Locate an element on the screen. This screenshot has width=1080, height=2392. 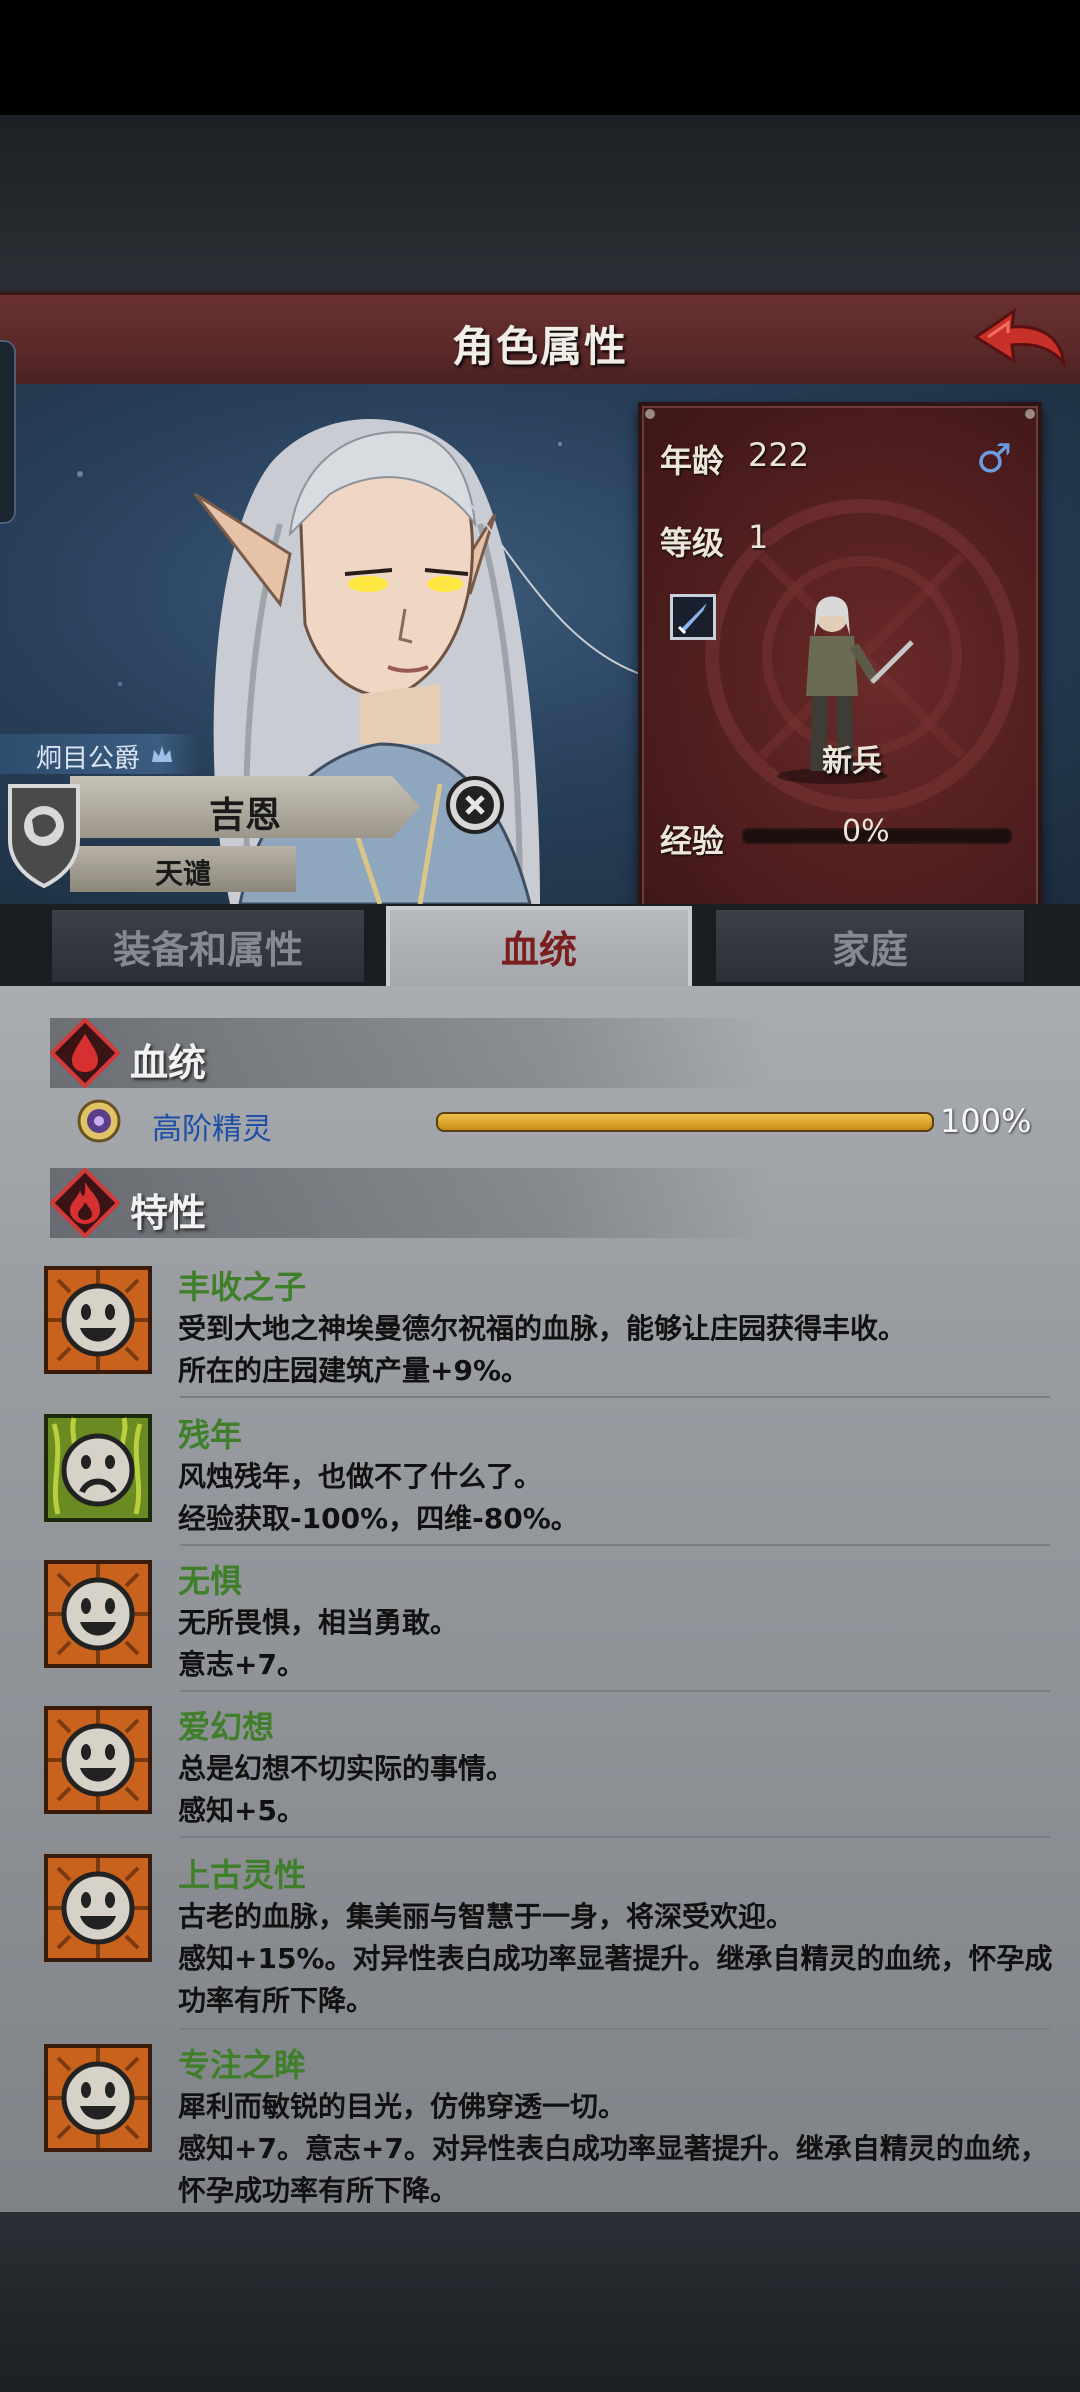
close-button is located at coordinates (475, 805).